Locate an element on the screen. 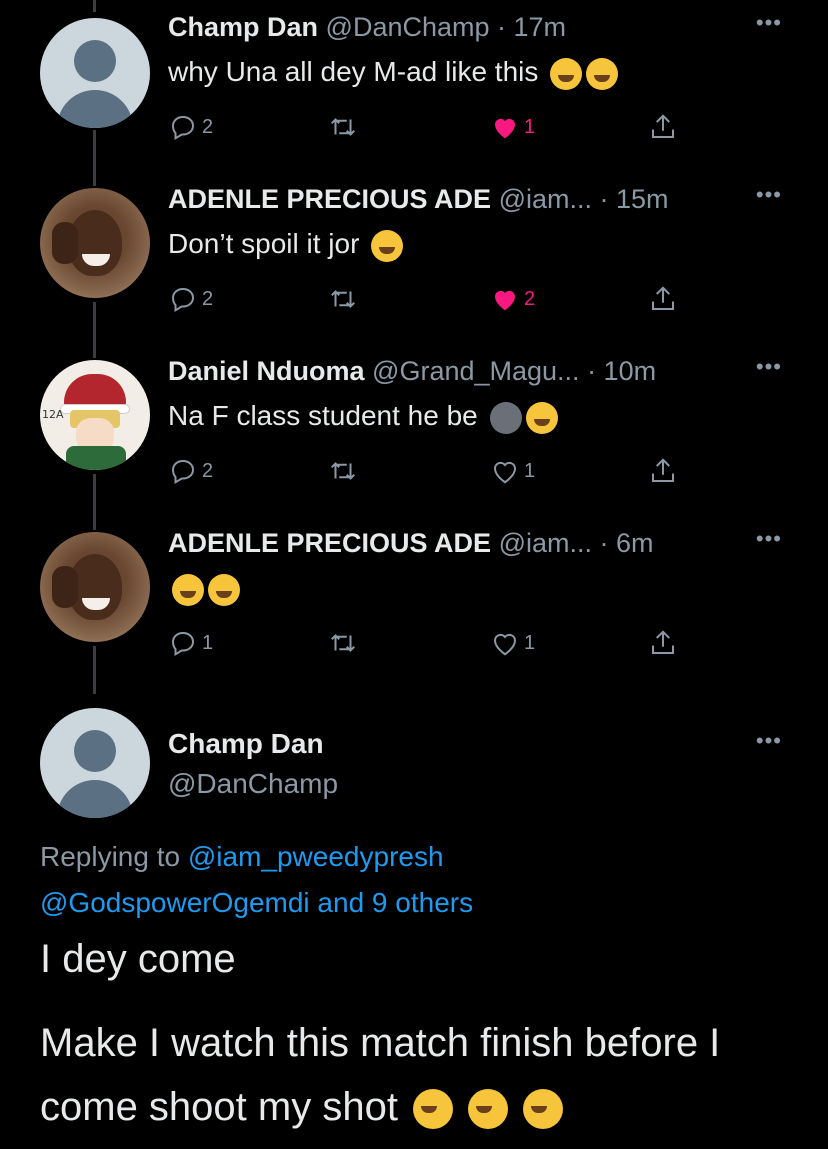 This screenshot has width=828, height=1149. tweet-text: Na F class student he be is located at coordinates (363, 417).